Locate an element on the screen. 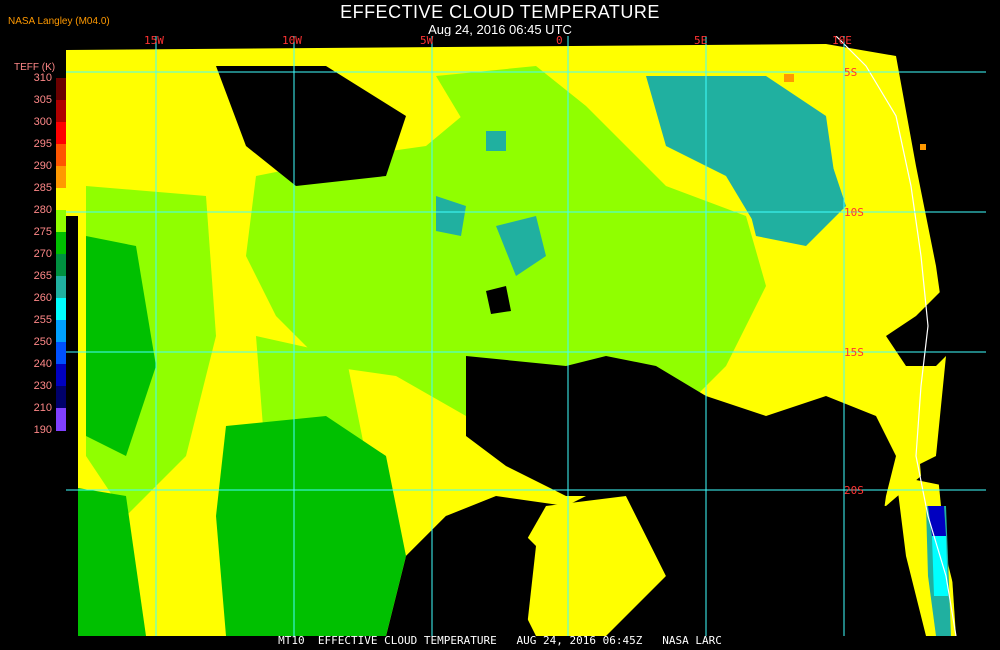 The image size is (1000, 650). legend-tick-label: 290 is located at coordinates (42, 166).